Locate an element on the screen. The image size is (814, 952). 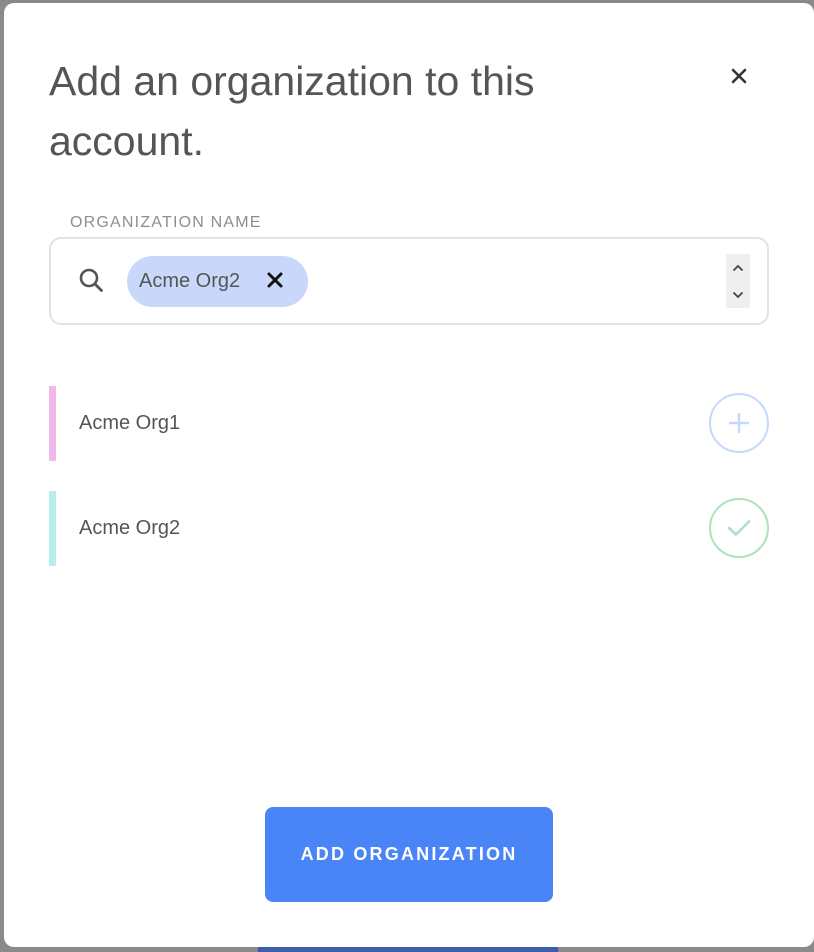
org-name: Acme Org1 is located at coordinates (130, 423).